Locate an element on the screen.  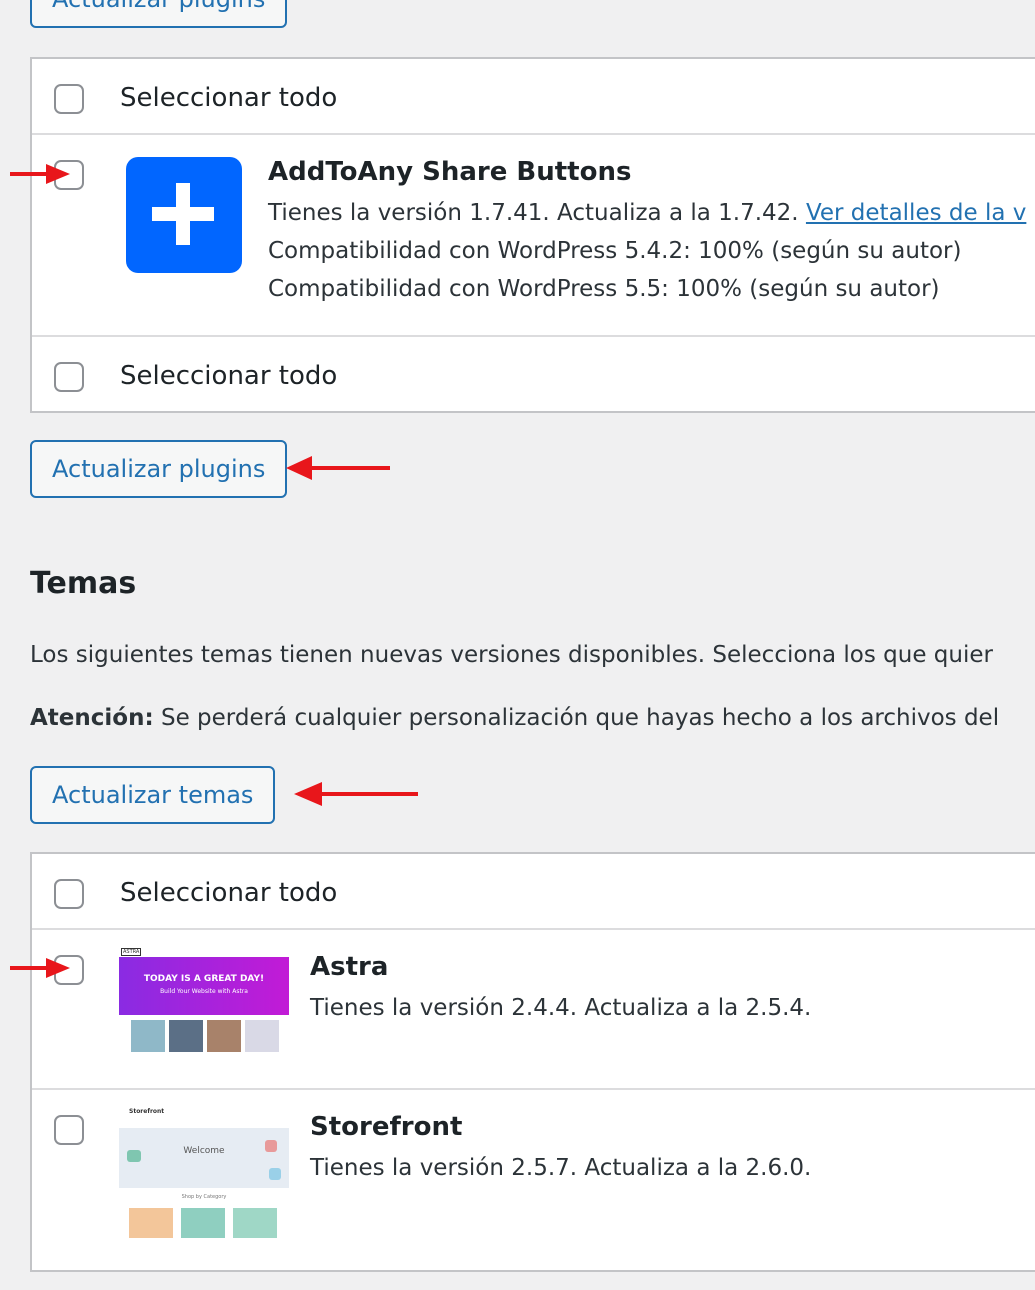
update-plugins-button: Actualizar plugins is located at coordinates (159, 469).